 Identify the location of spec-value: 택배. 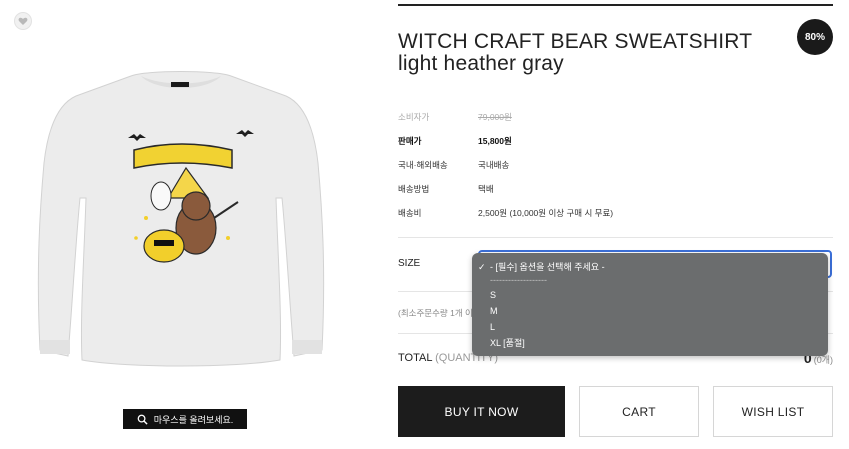
(486, 189).